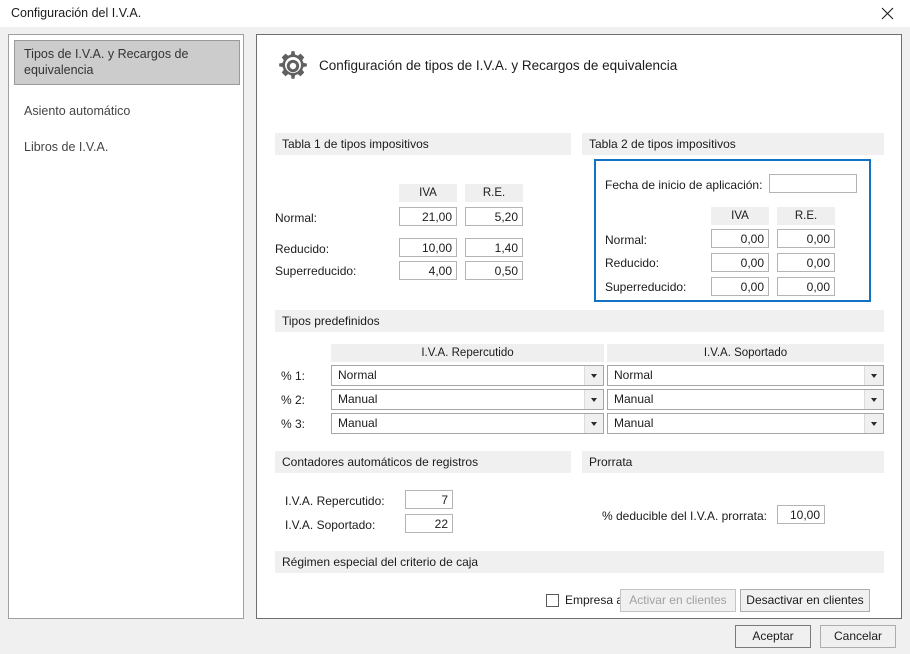 This screenshot has width=910, height=654. Describe the element at coordinates (77, 111) in the screenshot. I see `sidebar-item-label: Asiento automático` at that location.